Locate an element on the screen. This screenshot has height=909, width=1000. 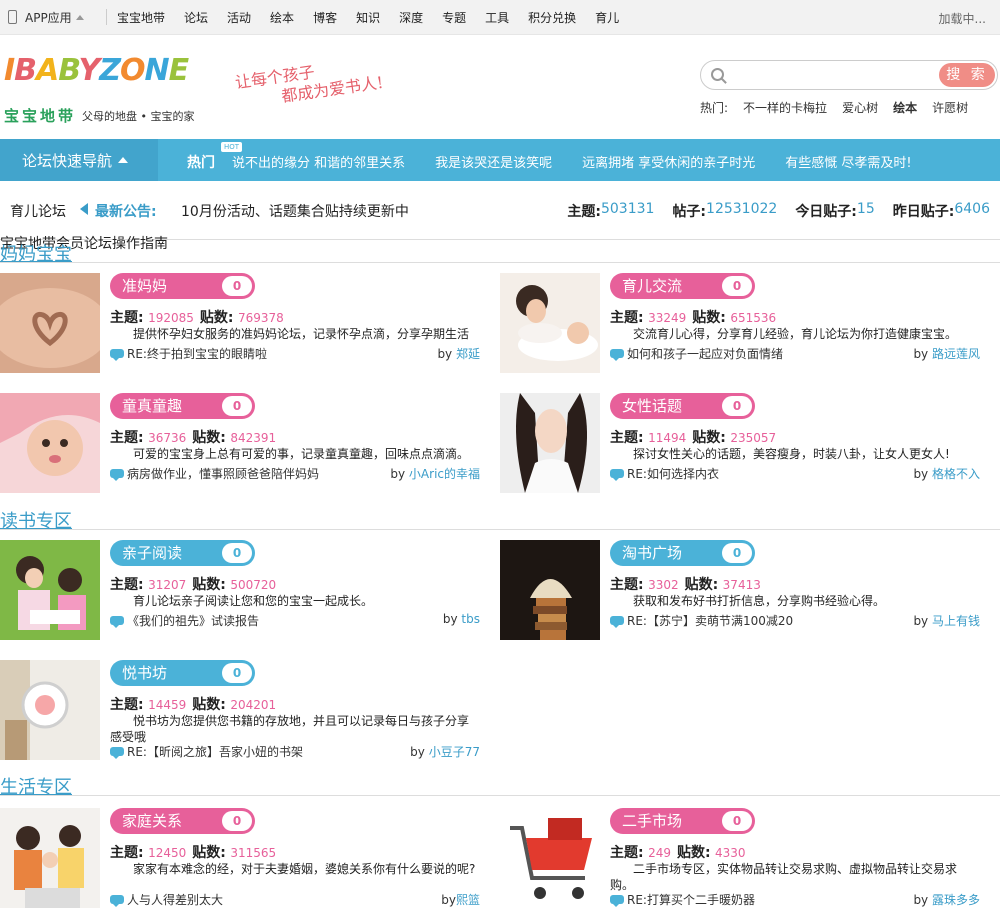
topics-count: 192085 is located at coordinates (171, 318).